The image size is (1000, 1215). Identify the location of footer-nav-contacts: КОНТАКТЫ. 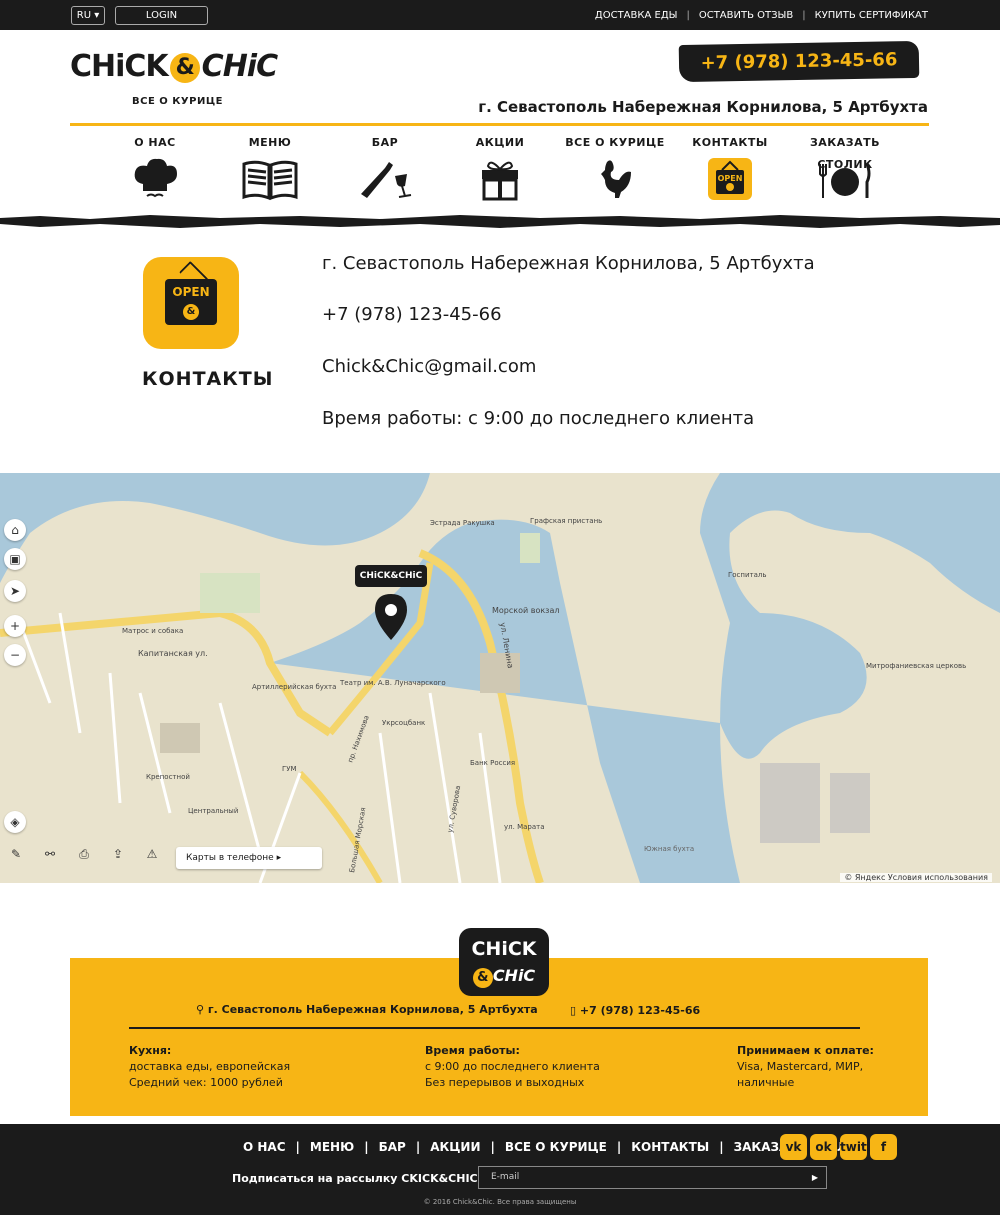
(670, 1147).